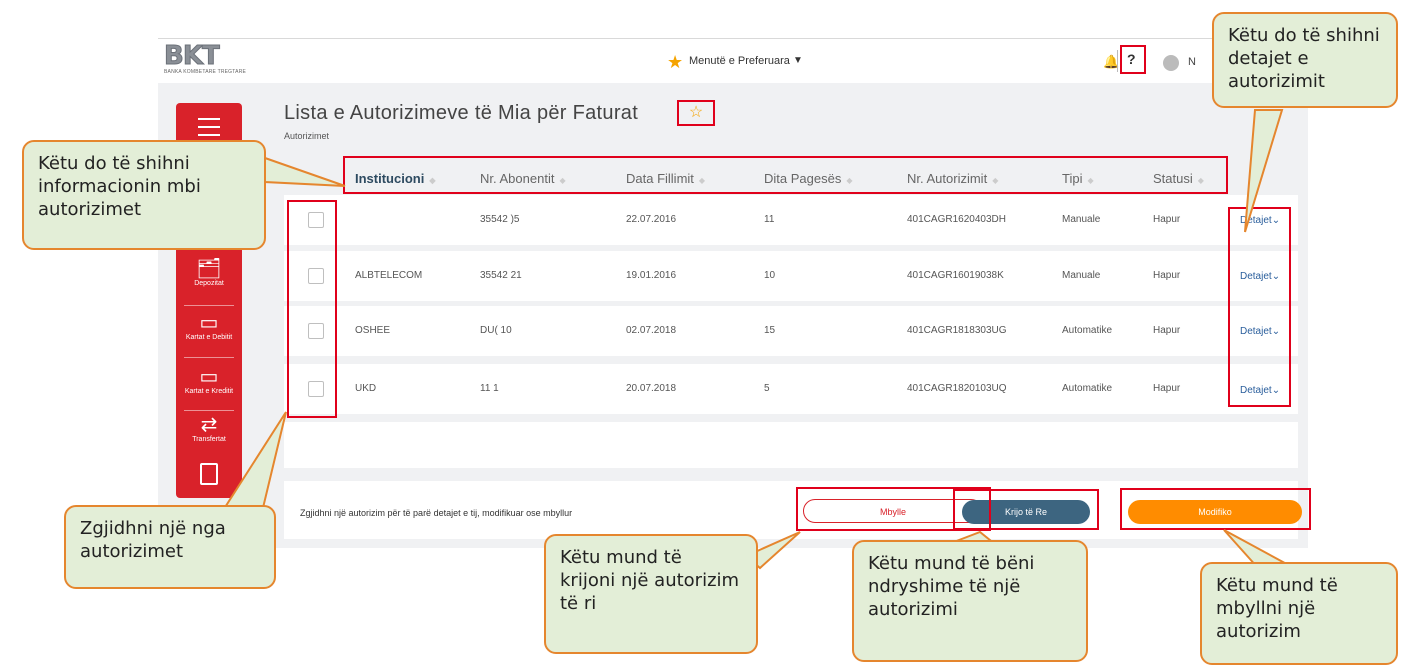  Describe the element at coordinates (170, 547) in the screenshot. I see `callout-select: Zgjidhni një nga autorizimet` at that location.